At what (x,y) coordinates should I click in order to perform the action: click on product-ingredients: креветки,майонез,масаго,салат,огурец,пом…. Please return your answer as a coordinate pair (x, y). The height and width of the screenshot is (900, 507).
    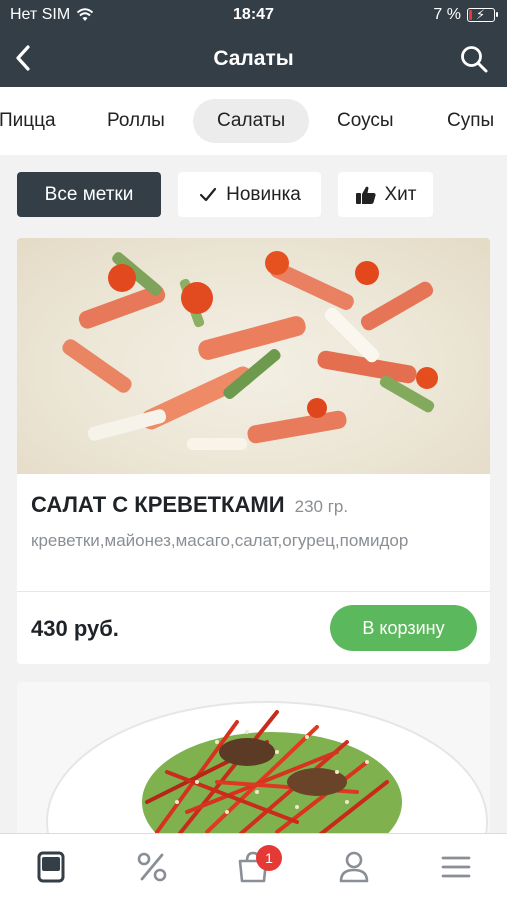
    Looking at the image, I should click on (220, 540).